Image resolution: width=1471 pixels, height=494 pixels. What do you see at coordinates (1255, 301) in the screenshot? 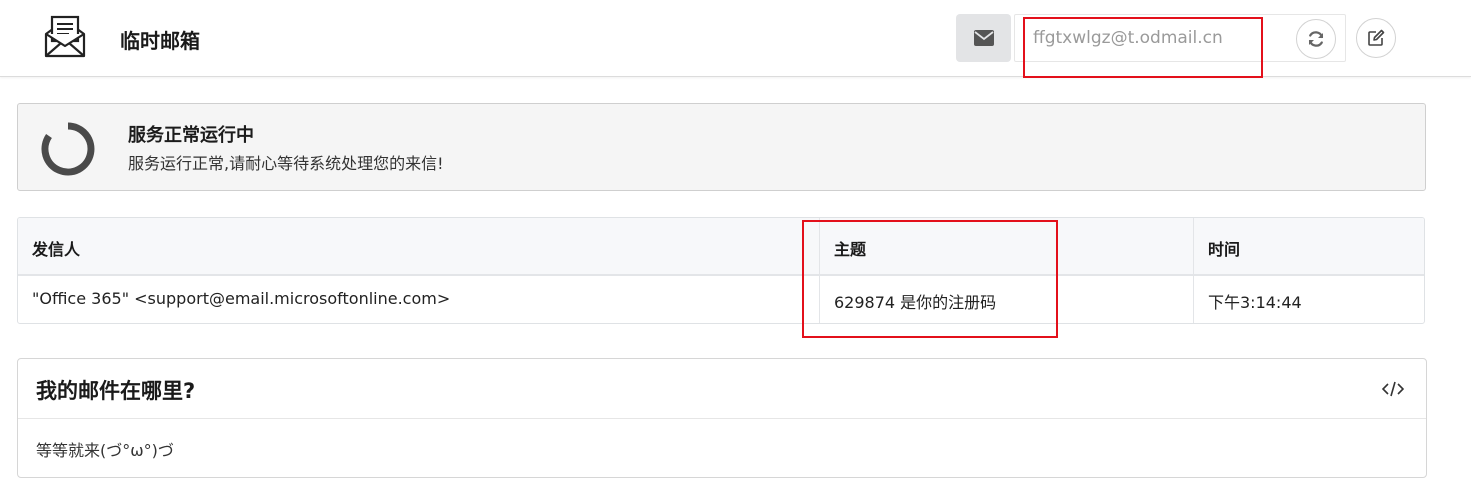
I see `mail-time: 下午3:14:44` at bounding box center [1255, 301].